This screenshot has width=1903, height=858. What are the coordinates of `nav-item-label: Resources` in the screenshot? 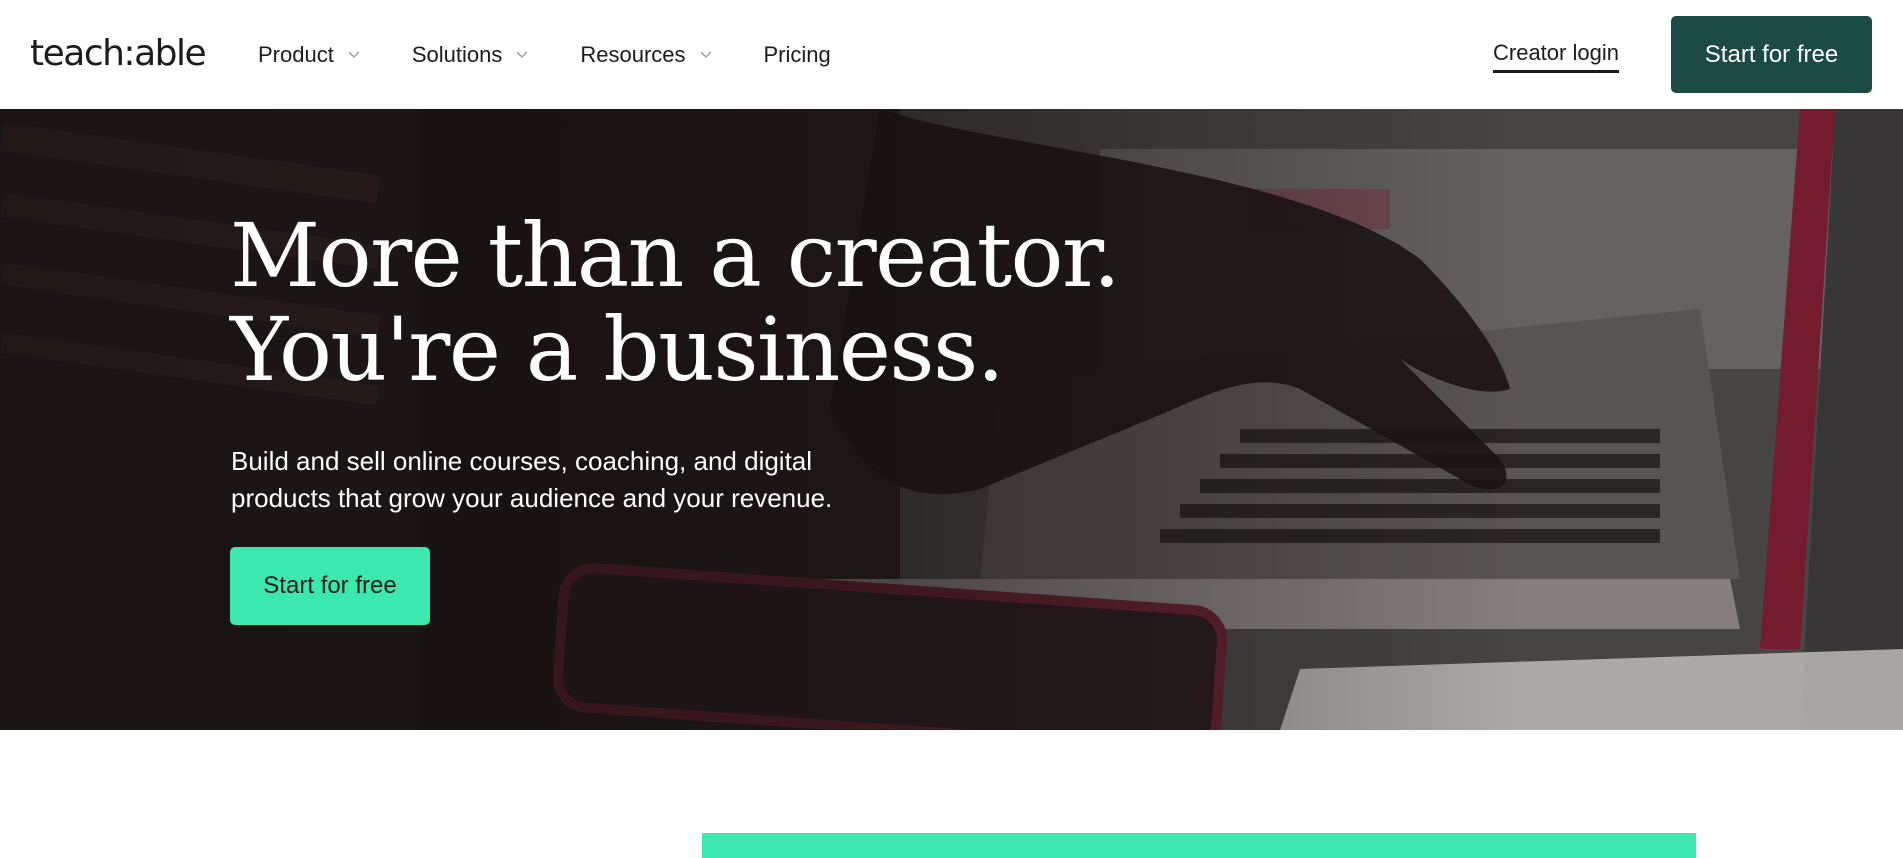 It's located at (633, 54).